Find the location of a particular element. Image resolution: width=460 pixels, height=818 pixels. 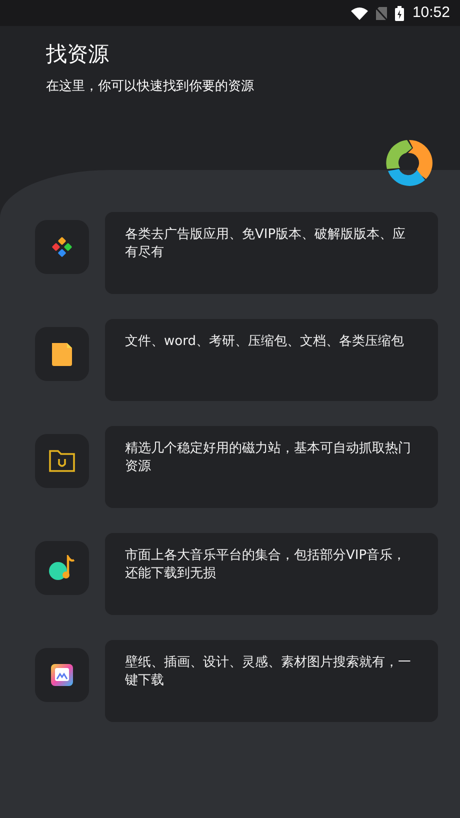

resource-card: 精选几个稳定好用的磁力站，基本可自动抓取热门资源 is located at coordinates (271, 467).